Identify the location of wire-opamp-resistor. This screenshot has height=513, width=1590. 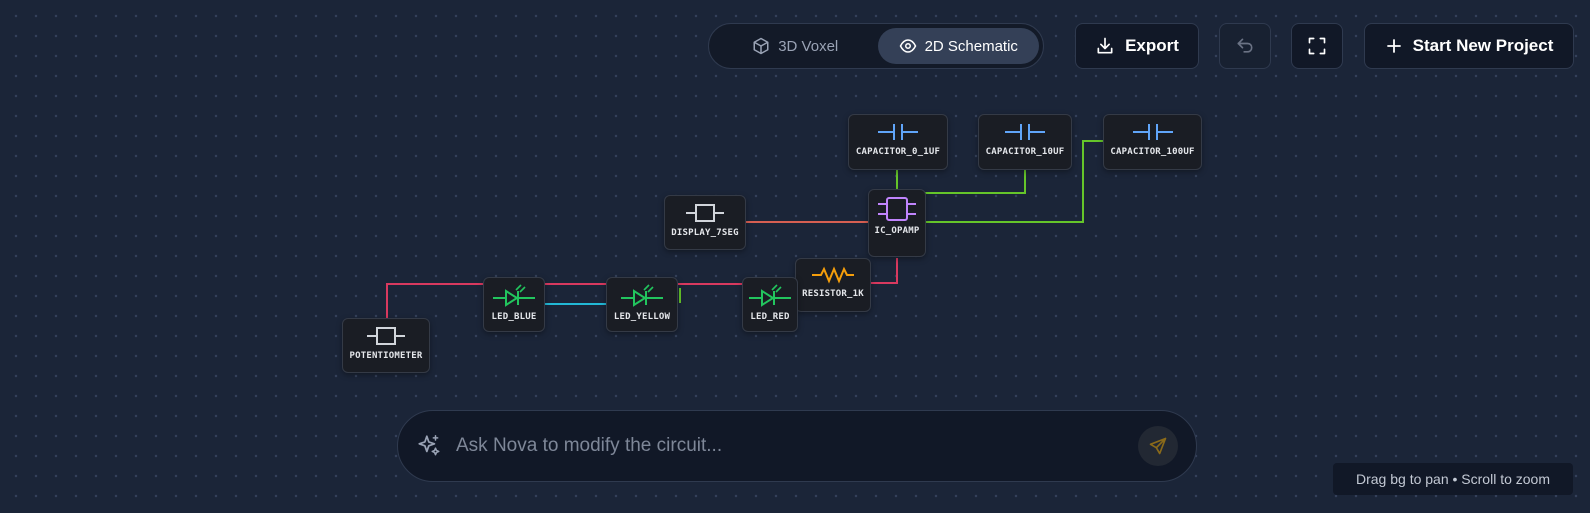
(884, 271).